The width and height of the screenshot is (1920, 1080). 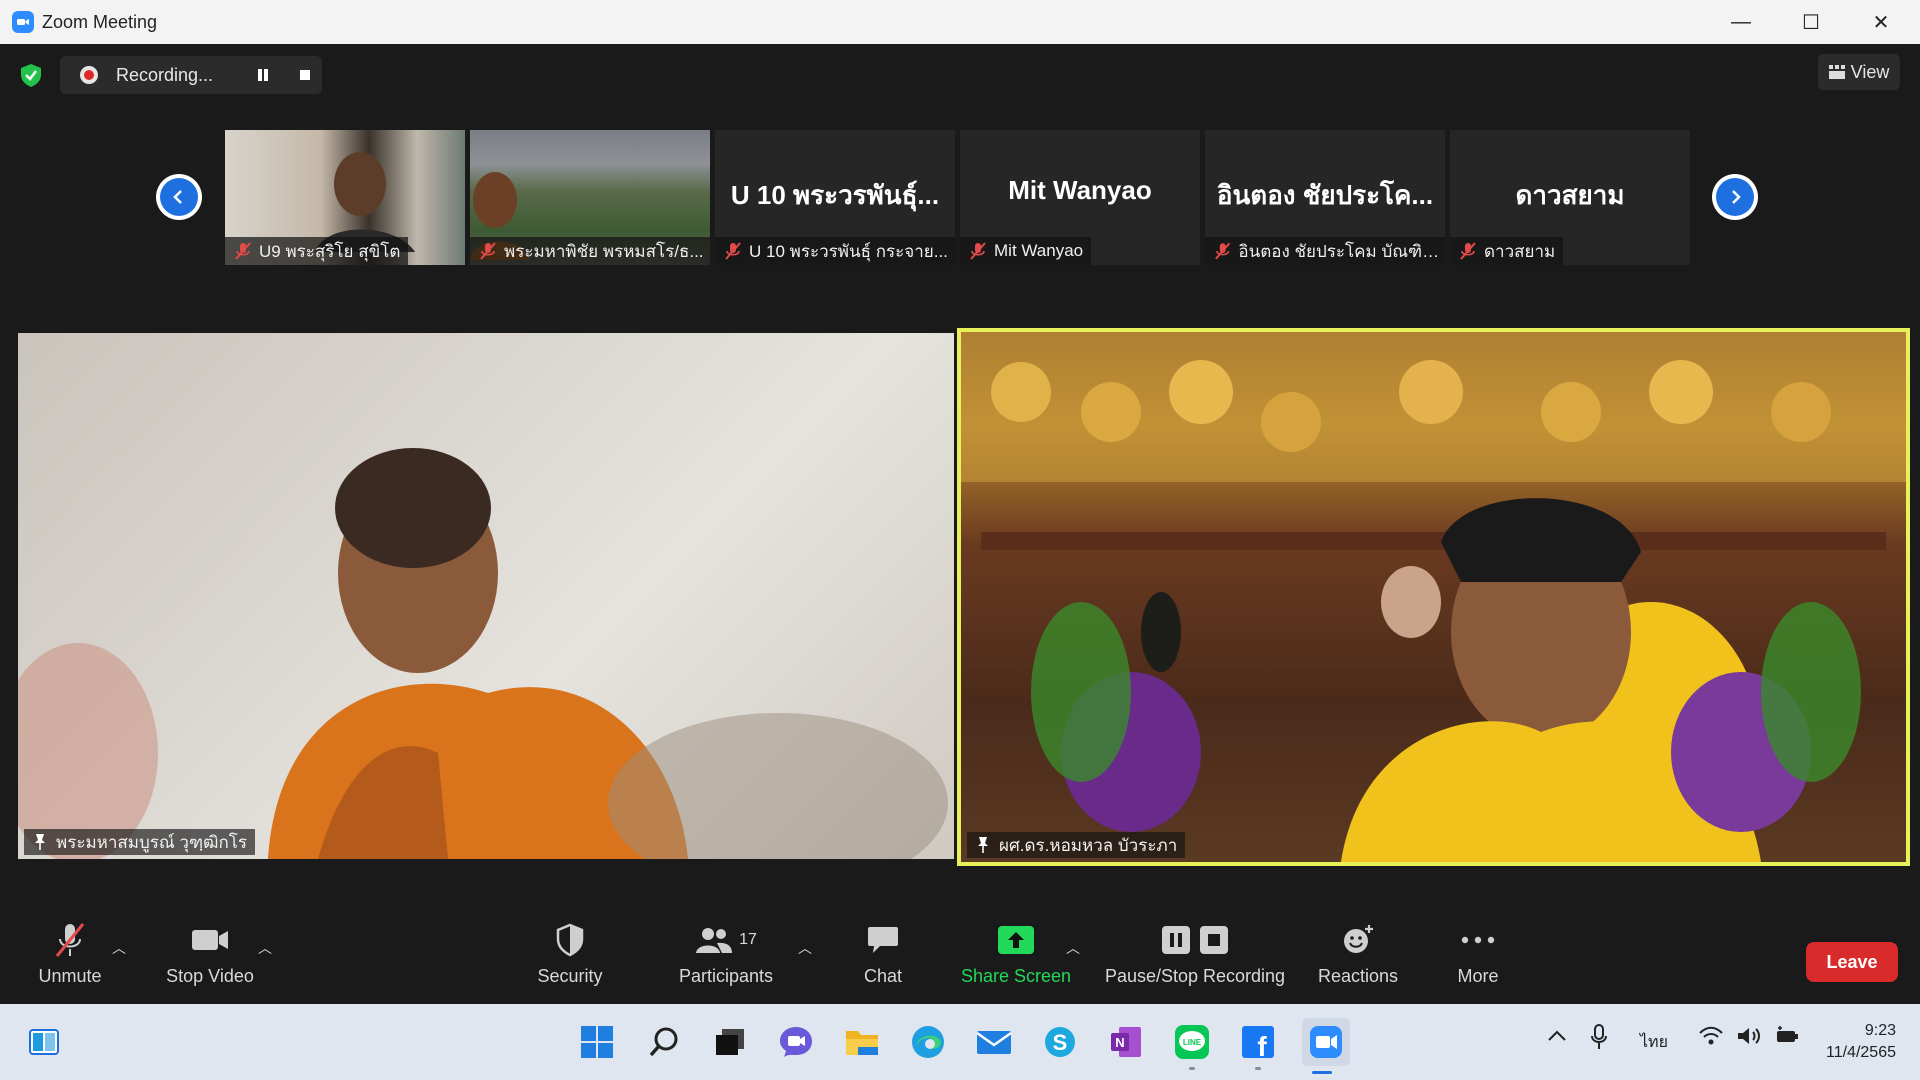 What do you see at coordinates (1741, 22) in the screenshot?
I see `minimize-button: —` at bounding box center [1741, 22].